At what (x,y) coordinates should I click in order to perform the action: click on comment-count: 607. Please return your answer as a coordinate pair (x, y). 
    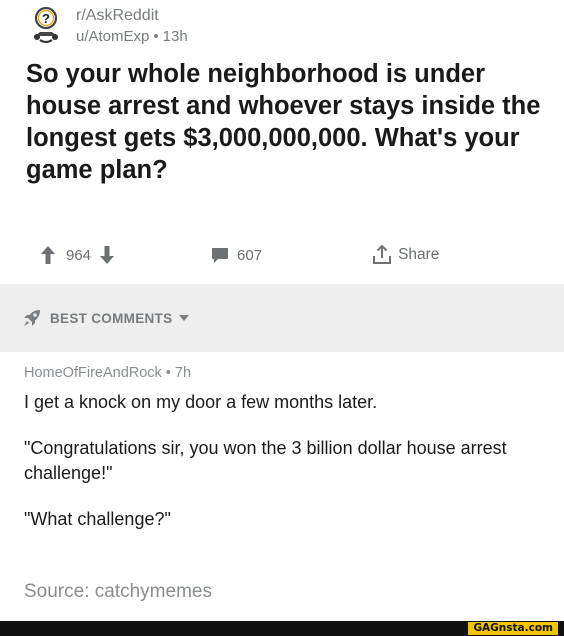
    Looking at the image, I should click on (250, 255).